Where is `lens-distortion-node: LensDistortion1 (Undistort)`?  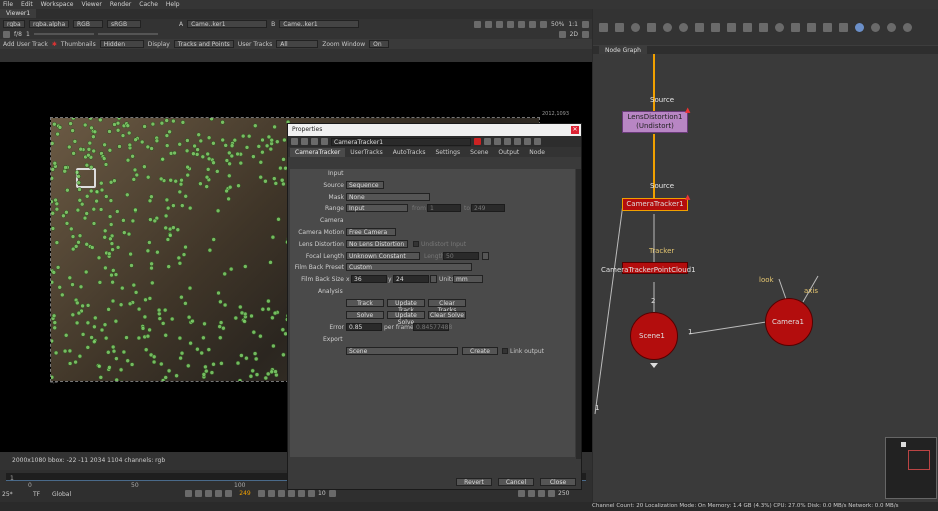
lens-distortion-node: LensDistortion1 (Undistort) is located at coordinates (655, 122).